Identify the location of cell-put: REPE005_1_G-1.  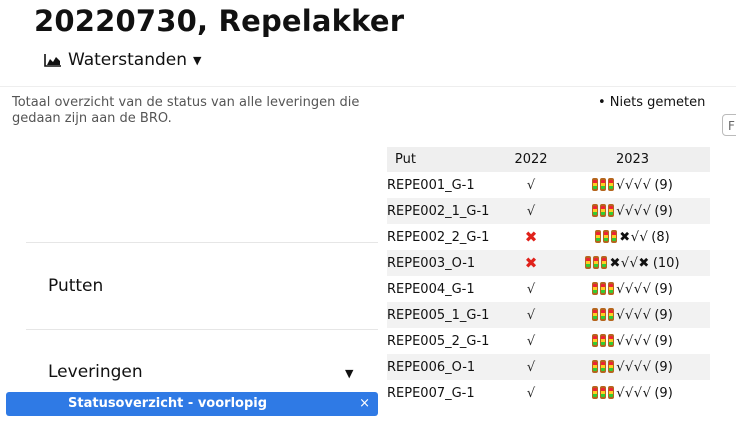
(447, 315).